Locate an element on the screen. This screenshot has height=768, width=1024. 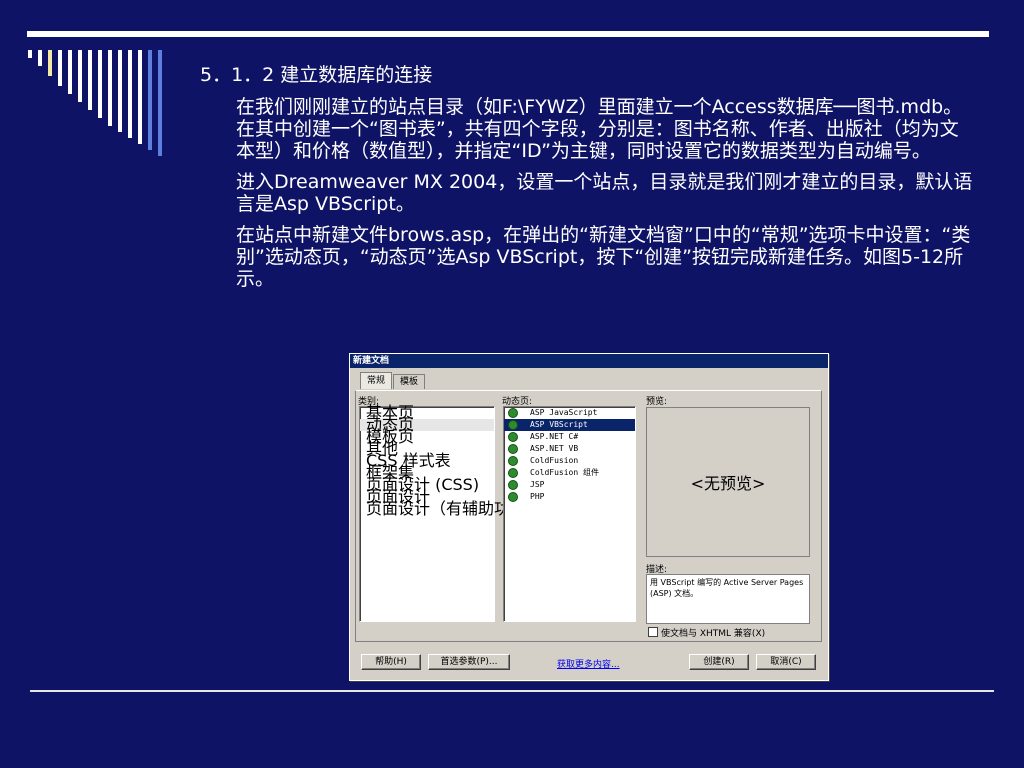
dynamic-item-label: PHP is located at coordinates (537, 496).